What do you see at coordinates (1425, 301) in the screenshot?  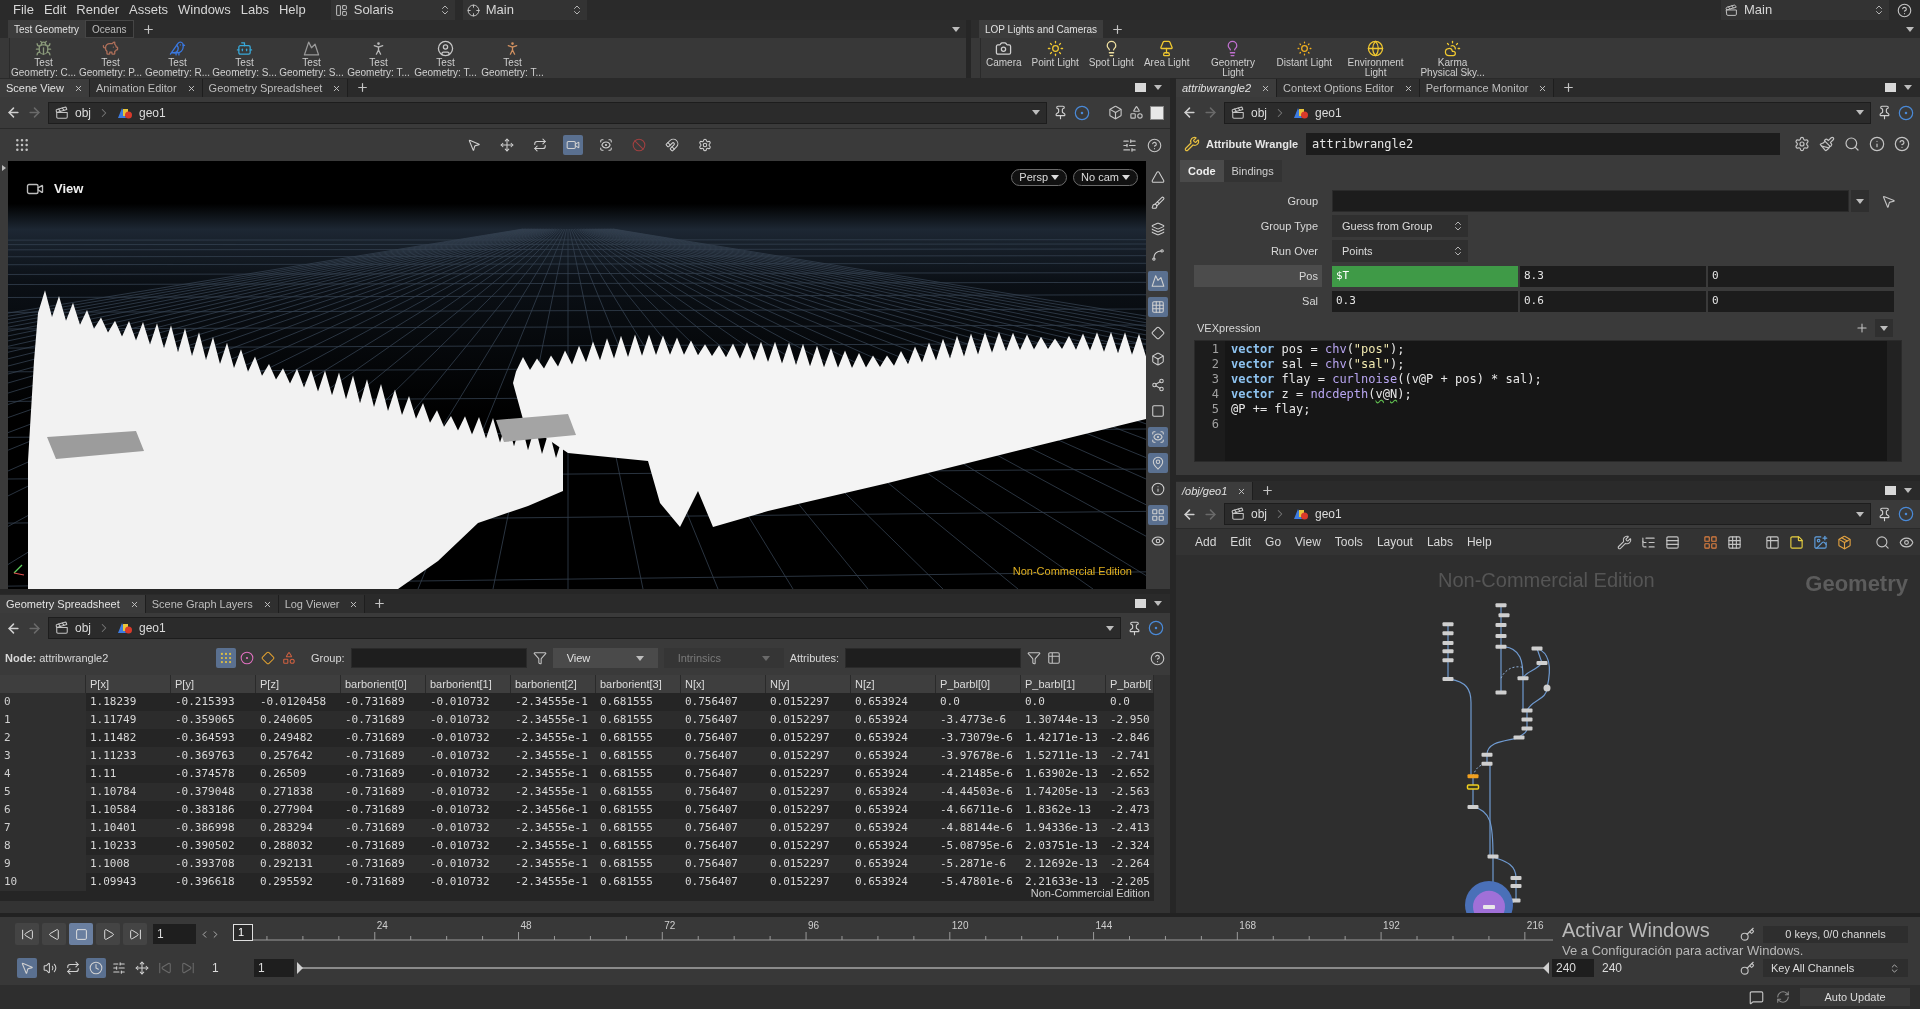 I see `vector-field: 0.3` at bounding box center [1425, 301].